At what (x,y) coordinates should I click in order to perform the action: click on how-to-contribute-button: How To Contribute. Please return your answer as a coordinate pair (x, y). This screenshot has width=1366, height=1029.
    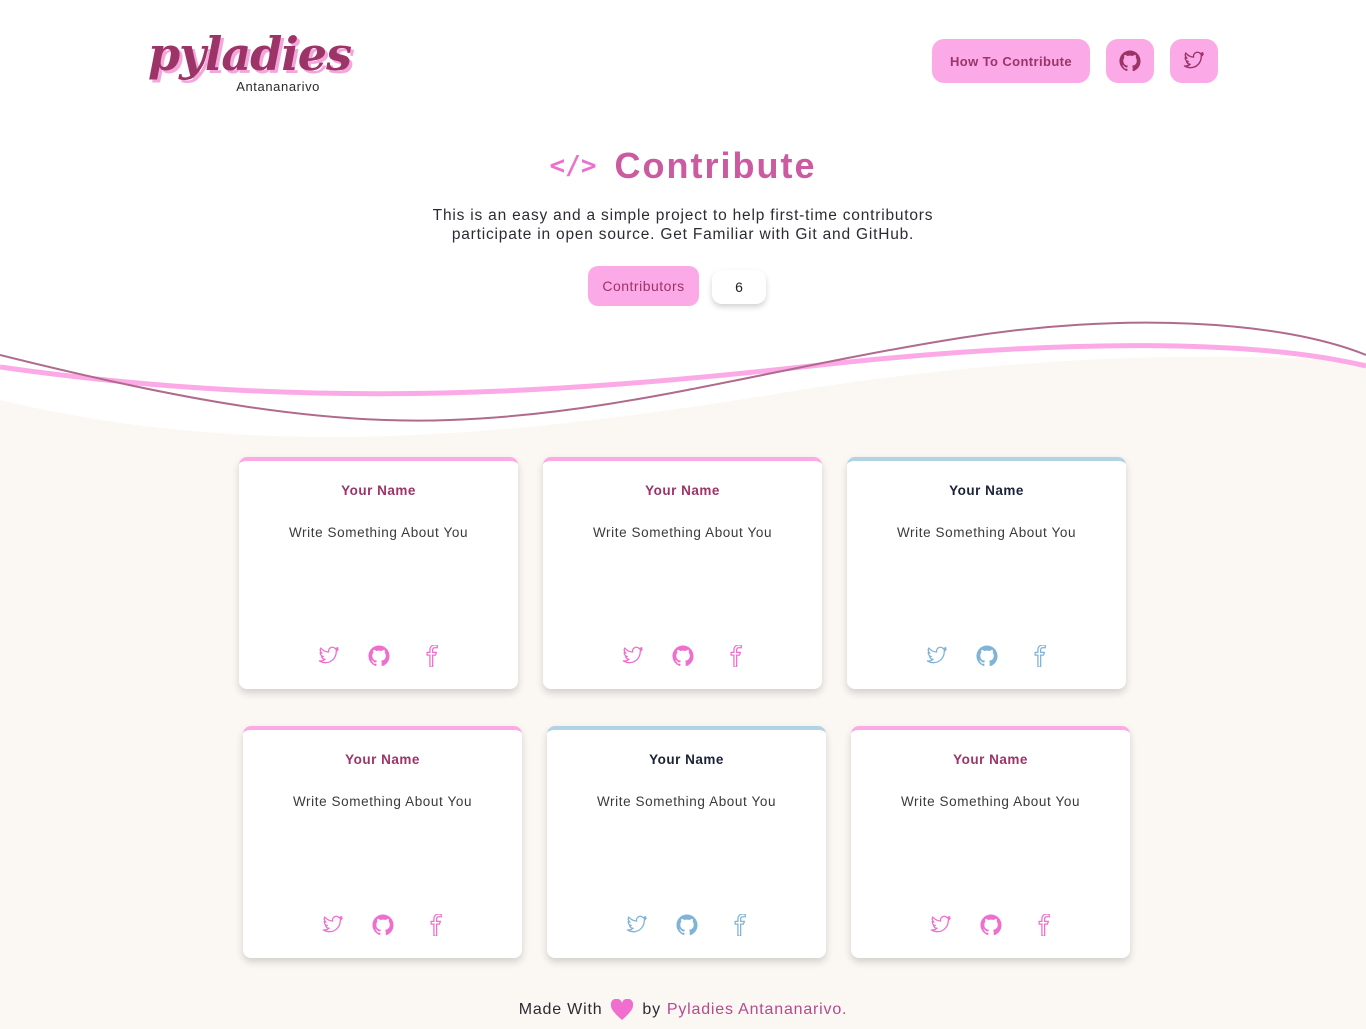
    Looking at the image, I should click on (1011, 61).